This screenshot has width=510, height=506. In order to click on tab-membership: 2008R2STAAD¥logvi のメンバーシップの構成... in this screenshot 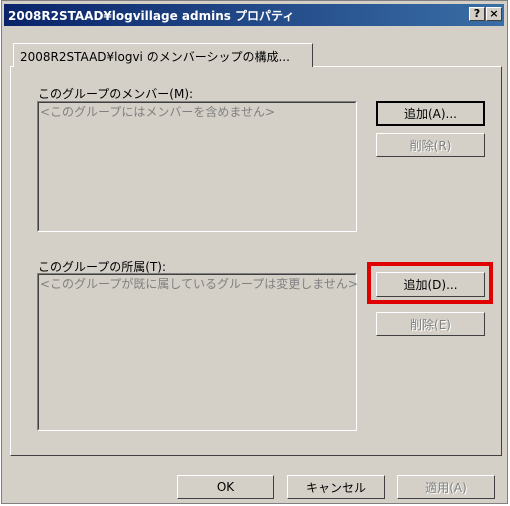, I will do `click(163, 55)`.